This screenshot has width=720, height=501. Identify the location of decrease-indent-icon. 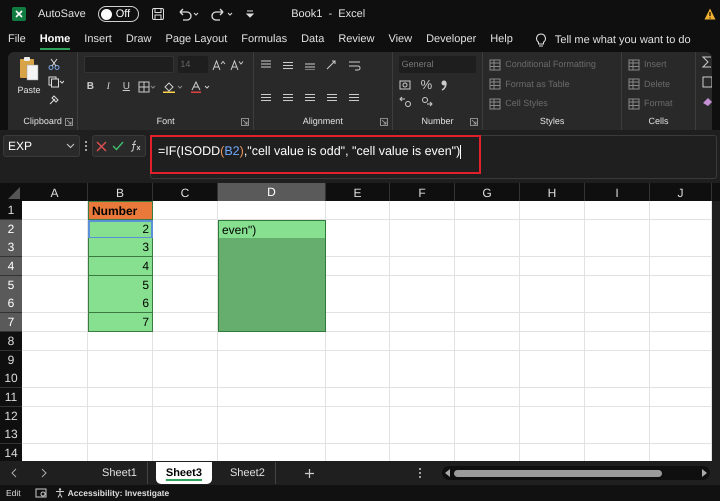
(332, 98).